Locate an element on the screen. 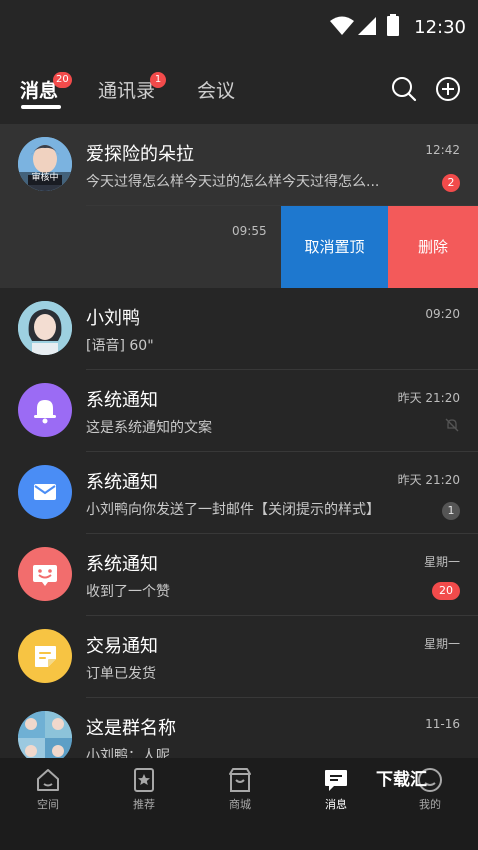 The width and height of the screenshot is (478, 850). mute-notifications-icon is located at coordinates (452, 425).